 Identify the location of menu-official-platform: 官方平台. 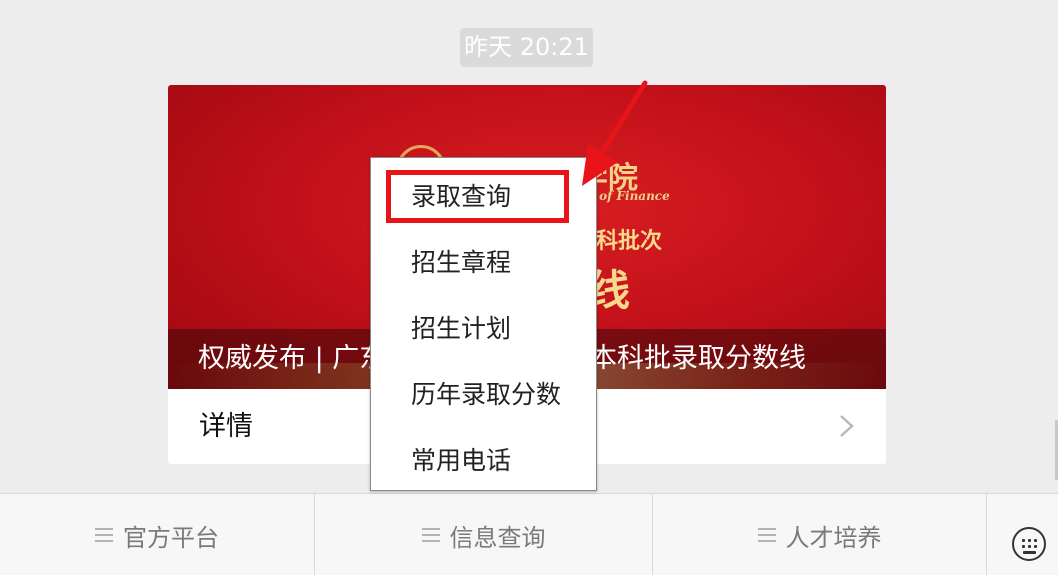
(157, 534).